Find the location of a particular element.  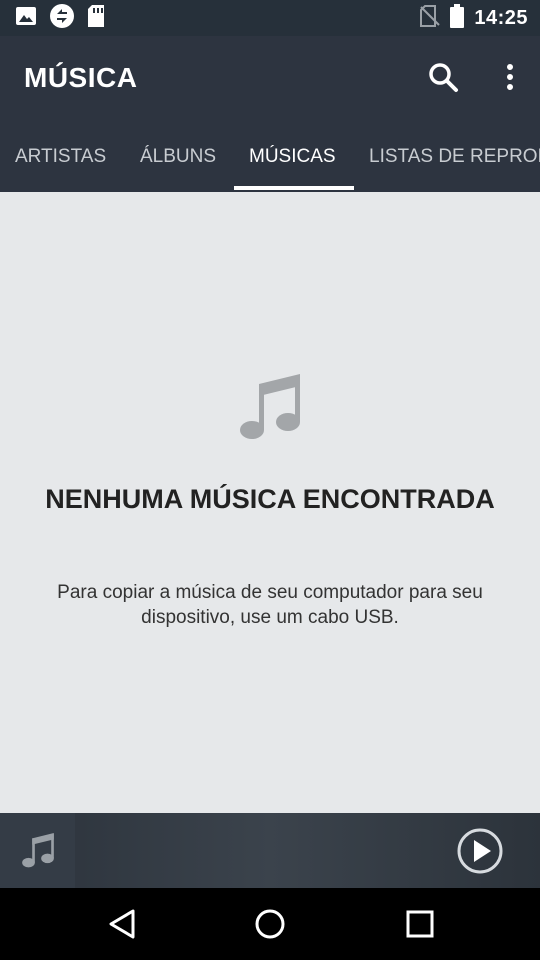

back-icon is located at coordinates (122, 924).